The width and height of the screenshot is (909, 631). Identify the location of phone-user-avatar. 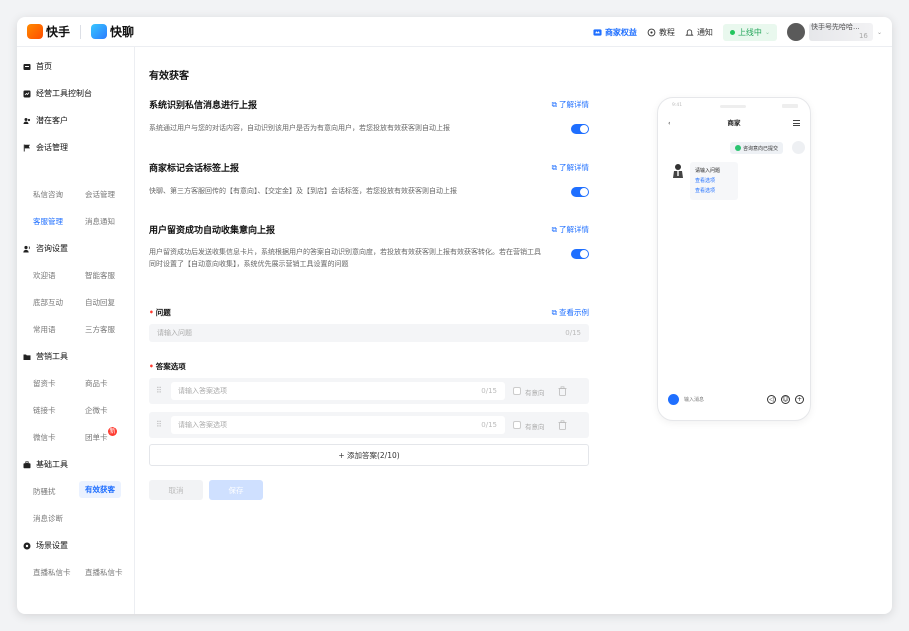
(798, 147).